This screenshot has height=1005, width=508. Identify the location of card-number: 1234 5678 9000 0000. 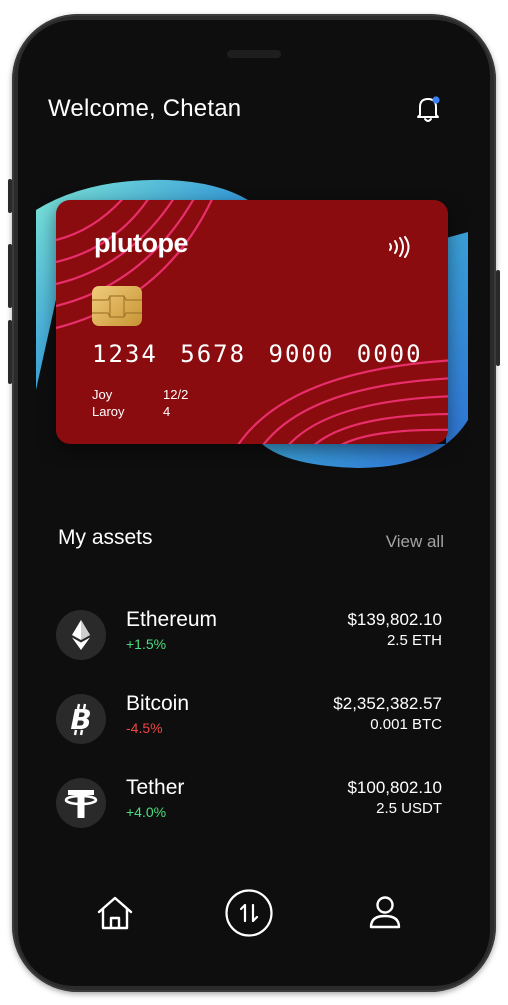
(257, 354).